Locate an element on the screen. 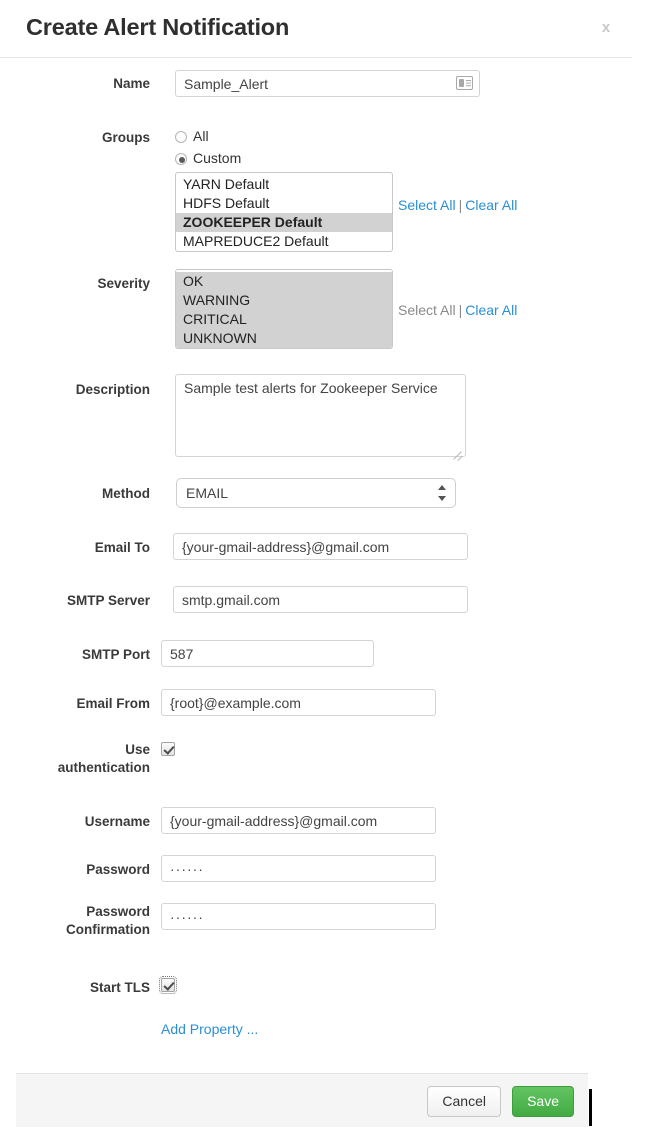  smtp-port-input is located at coordinates (267, 653).